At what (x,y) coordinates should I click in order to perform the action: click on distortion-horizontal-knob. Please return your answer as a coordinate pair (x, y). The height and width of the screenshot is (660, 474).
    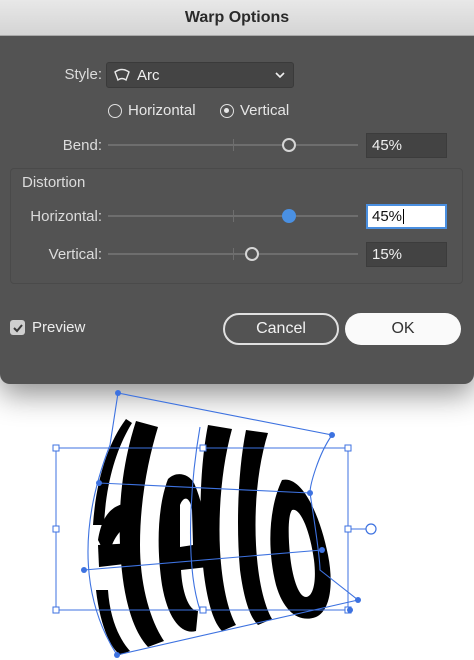
    Looking at the image, I should click on (289, 216).